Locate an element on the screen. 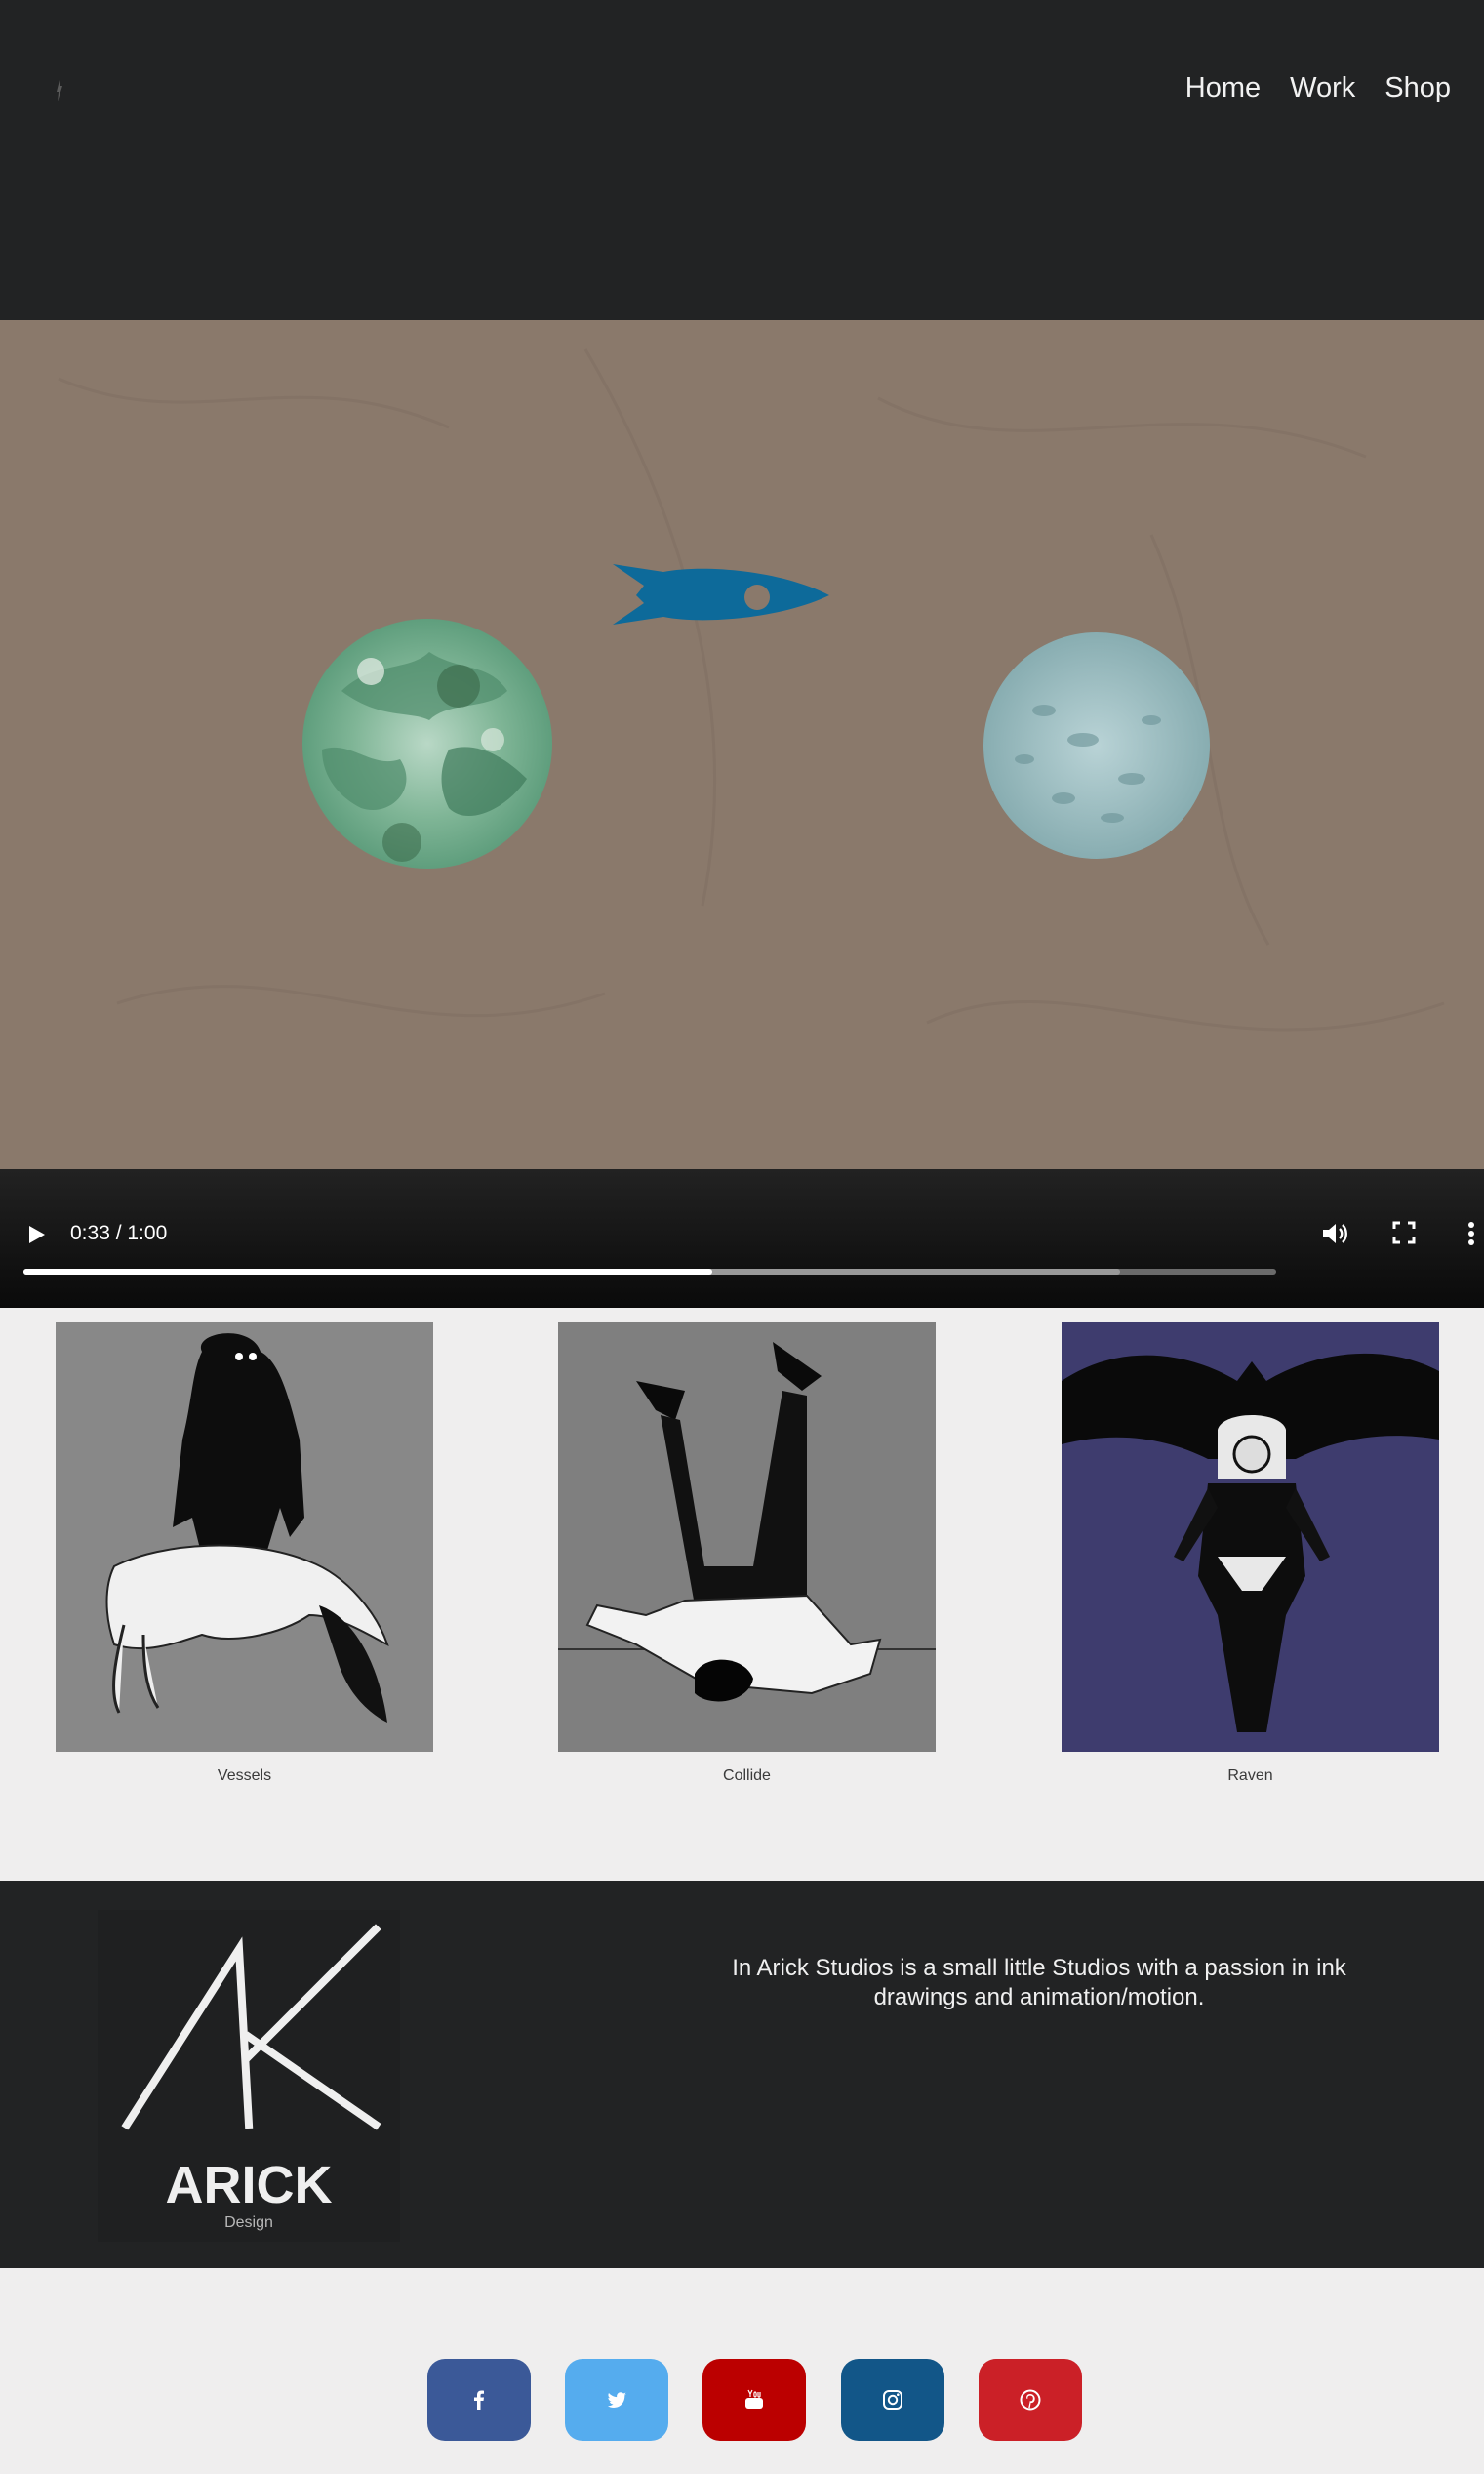 The width and height of the screenshot is (1484, 2474). nav-home-link: Home is located at coordinates (1223, 88).